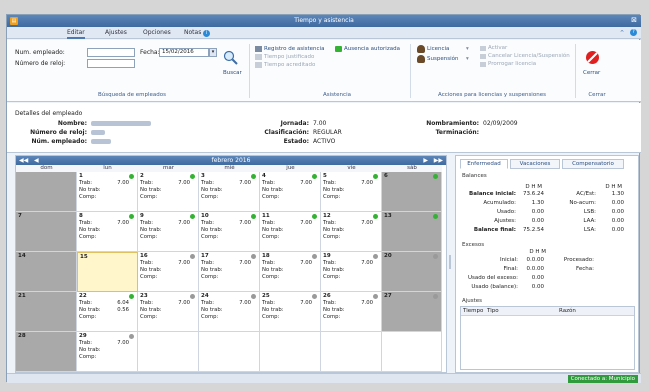 Image resolution: width=649 pixels, height=391 pixels. Describe the element at coordinates (116, 32) in the screenshot. I see `tab-ajustes: Ajustes` at that location.